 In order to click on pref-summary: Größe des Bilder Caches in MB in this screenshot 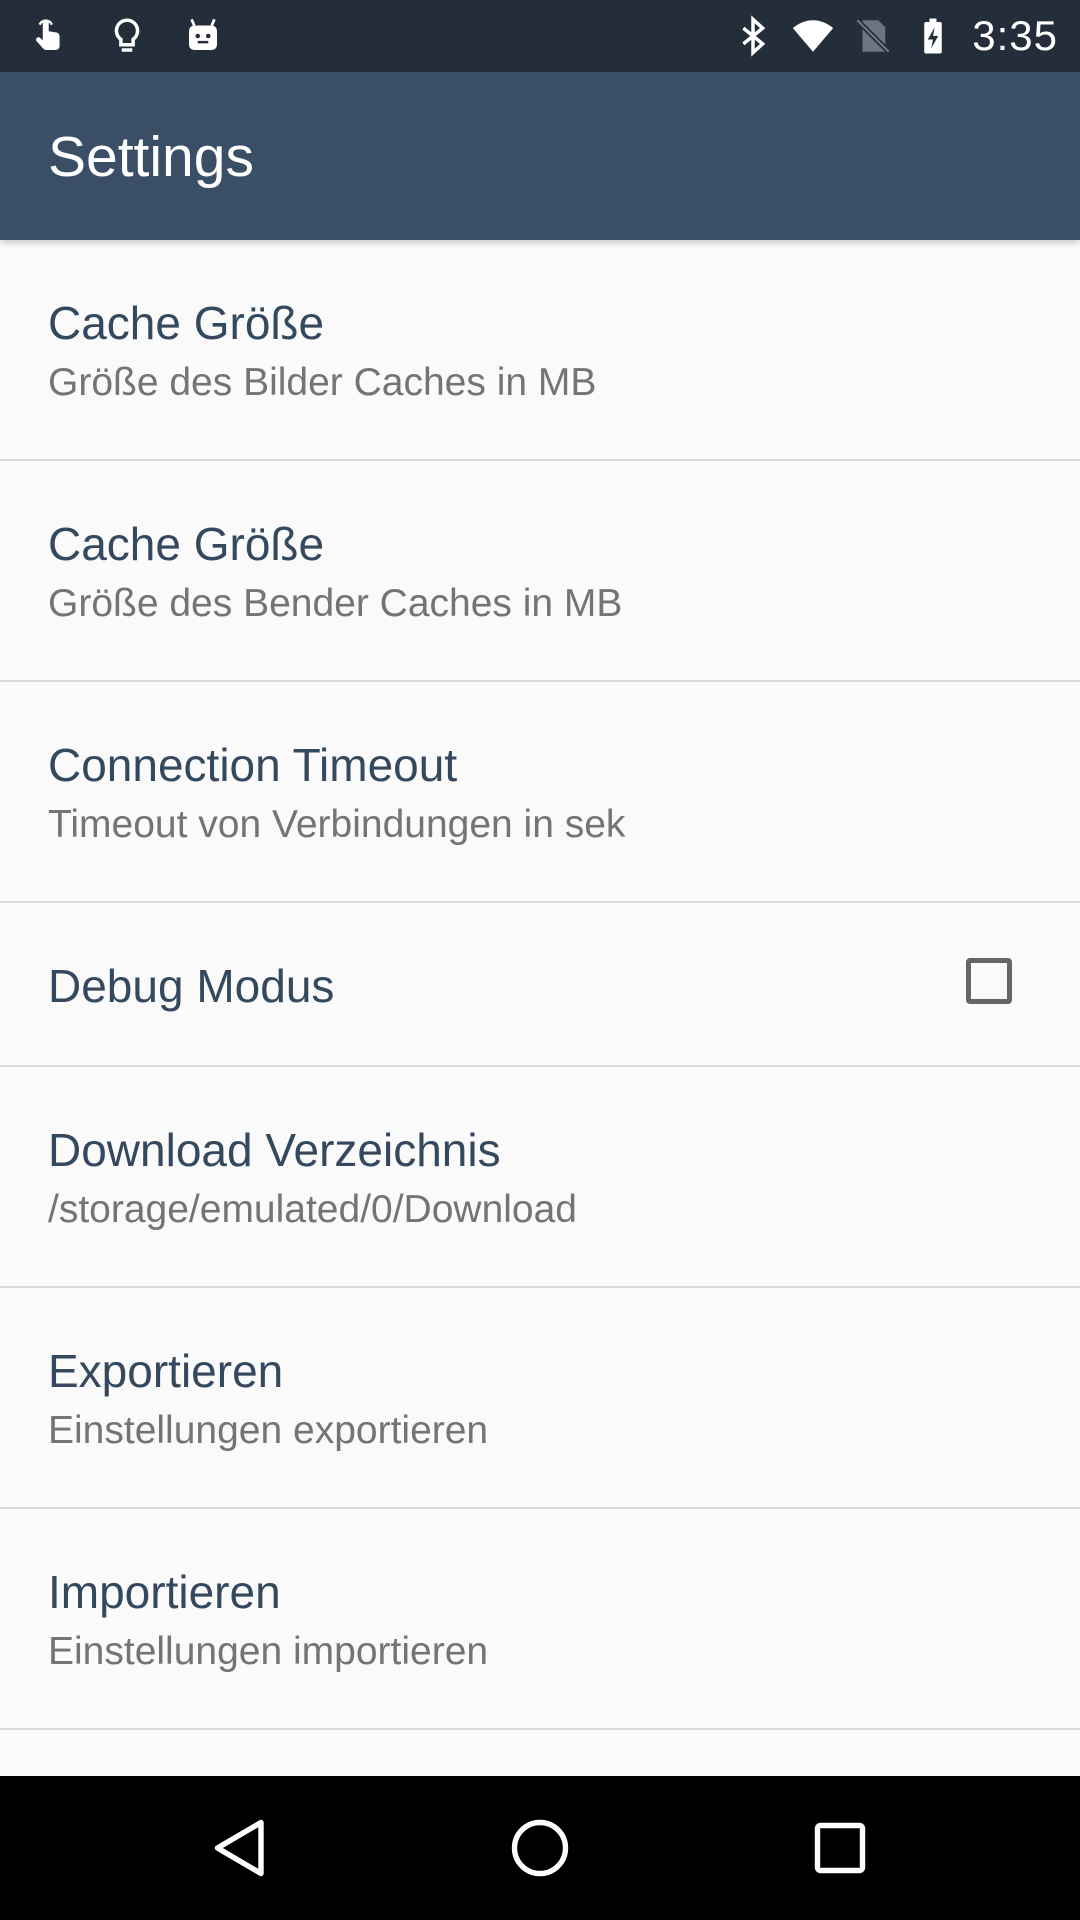, I will do `click(322, 382)`.